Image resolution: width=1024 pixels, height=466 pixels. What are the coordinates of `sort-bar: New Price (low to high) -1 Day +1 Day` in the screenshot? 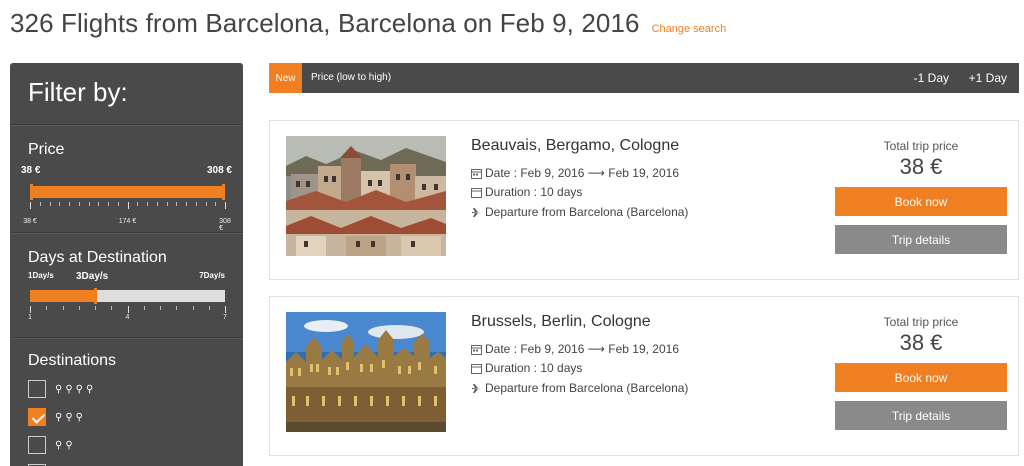 It's located at (644, 78).